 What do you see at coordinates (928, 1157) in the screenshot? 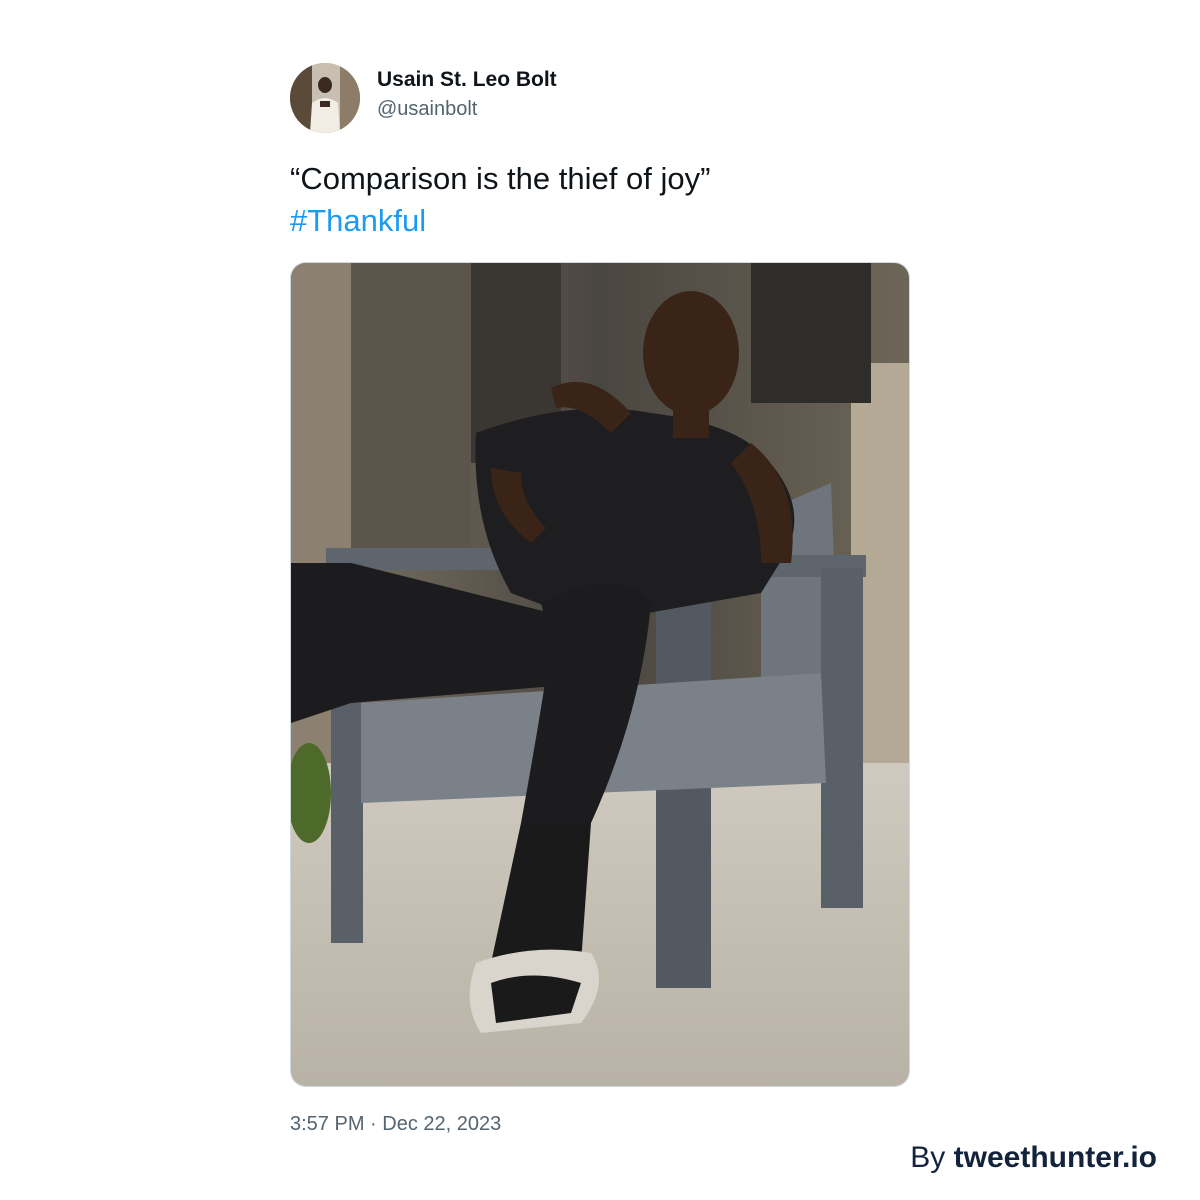
I see `watermark-prefix: By` at bounding box center [928, 1157].